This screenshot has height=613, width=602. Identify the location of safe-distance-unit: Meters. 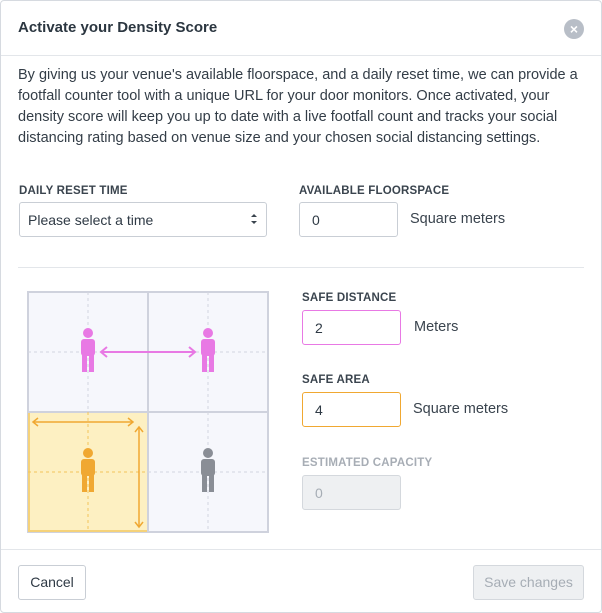
(436, 327).